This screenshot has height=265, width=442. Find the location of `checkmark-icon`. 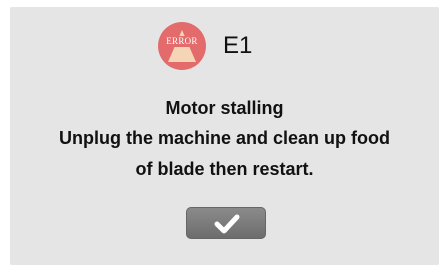

checkmark-icon is located at coordinates (227, 224).